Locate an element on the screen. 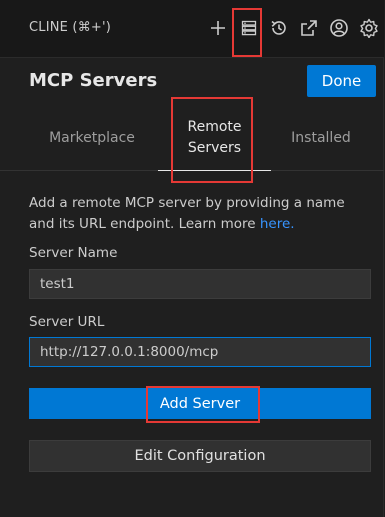 The width and height of the screenshot is (385, 517). done-button: Done is located at coordinates (341, 81).